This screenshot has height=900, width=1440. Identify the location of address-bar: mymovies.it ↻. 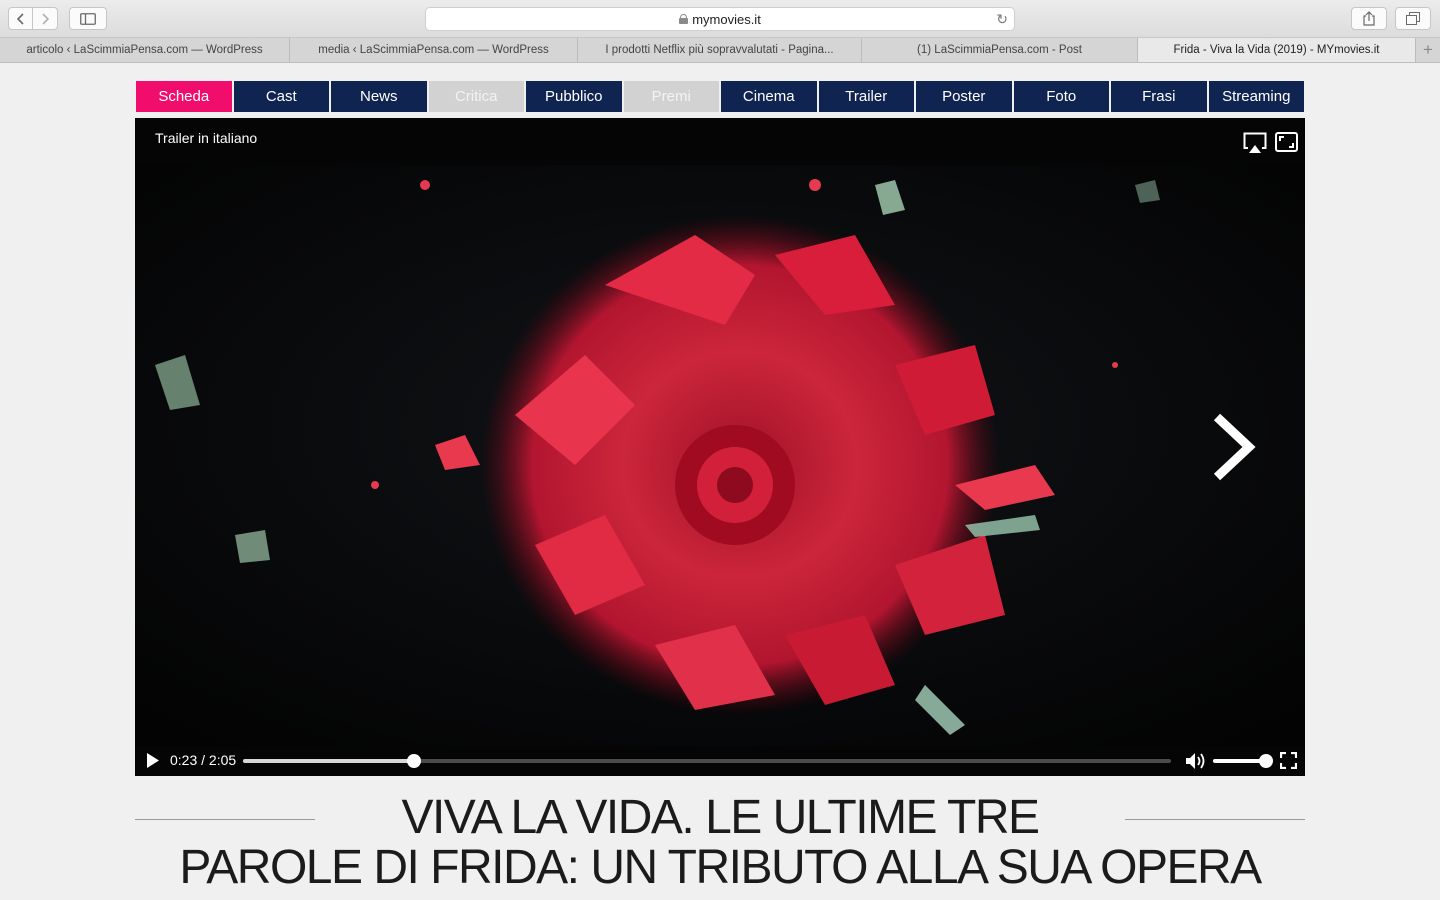
(720, 19).